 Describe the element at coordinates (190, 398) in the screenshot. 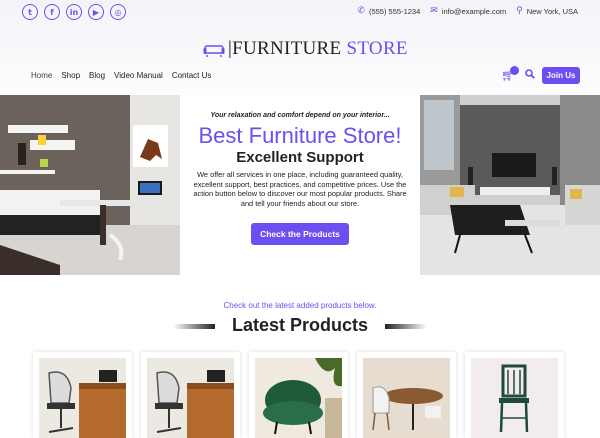

I see `product-office-desk-image` at that location.